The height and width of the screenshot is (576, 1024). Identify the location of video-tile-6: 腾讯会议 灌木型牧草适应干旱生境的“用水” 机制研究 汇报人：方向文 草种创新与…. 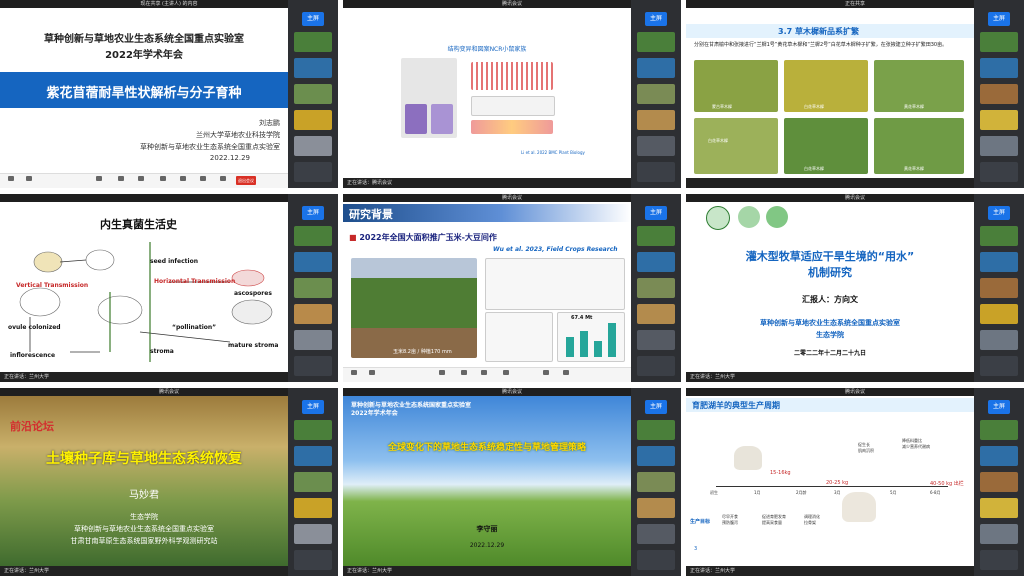
(855, 288).